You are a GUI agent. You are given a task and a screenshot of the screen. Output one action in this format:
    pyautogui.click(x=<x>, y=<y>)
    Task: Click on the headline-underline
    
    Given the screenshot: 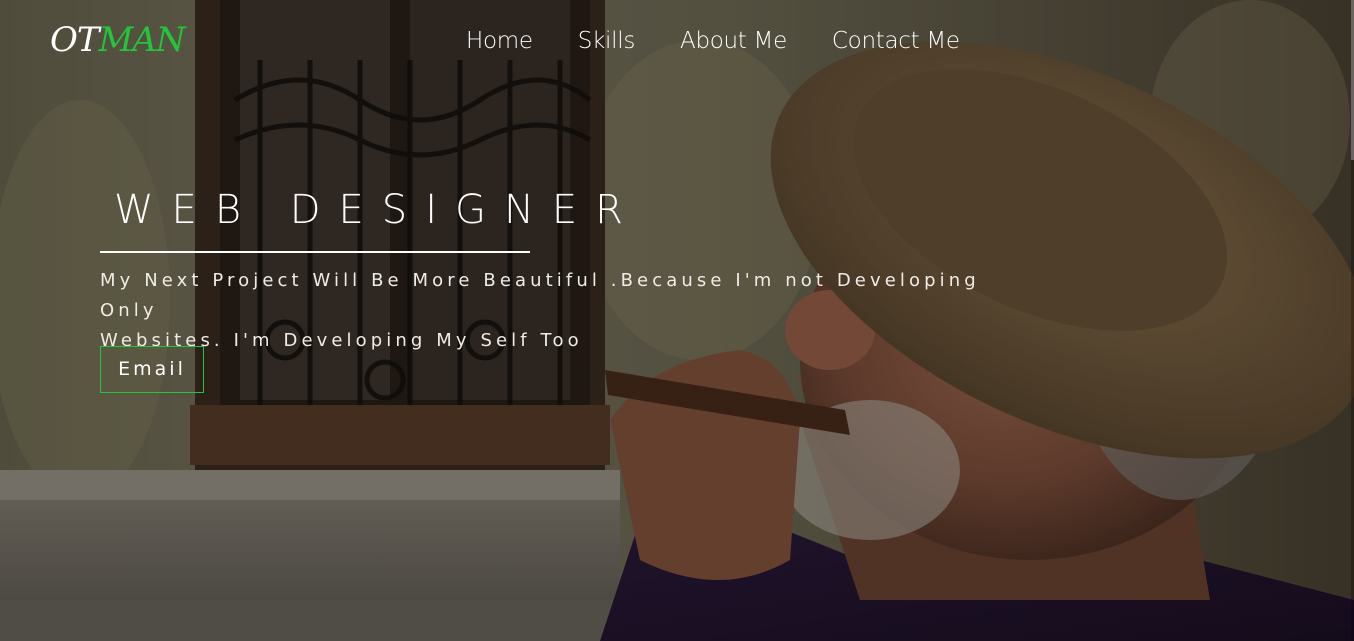 What is the action you would take?
    pyautogui.click(x=315, y=252)
    